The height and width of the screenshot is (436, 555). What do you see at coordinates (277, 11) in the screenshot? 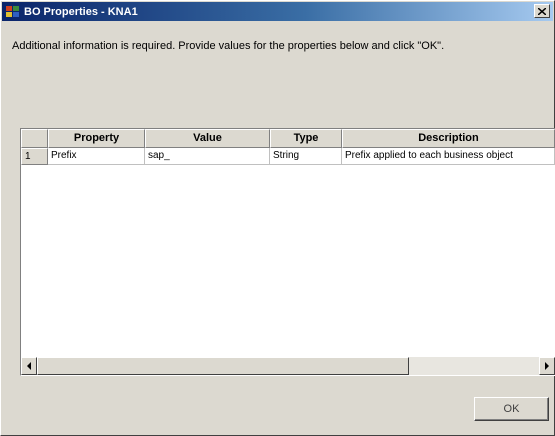
I see `title-bar: BO Properties - KNA1` at bounding box center [277, 11].